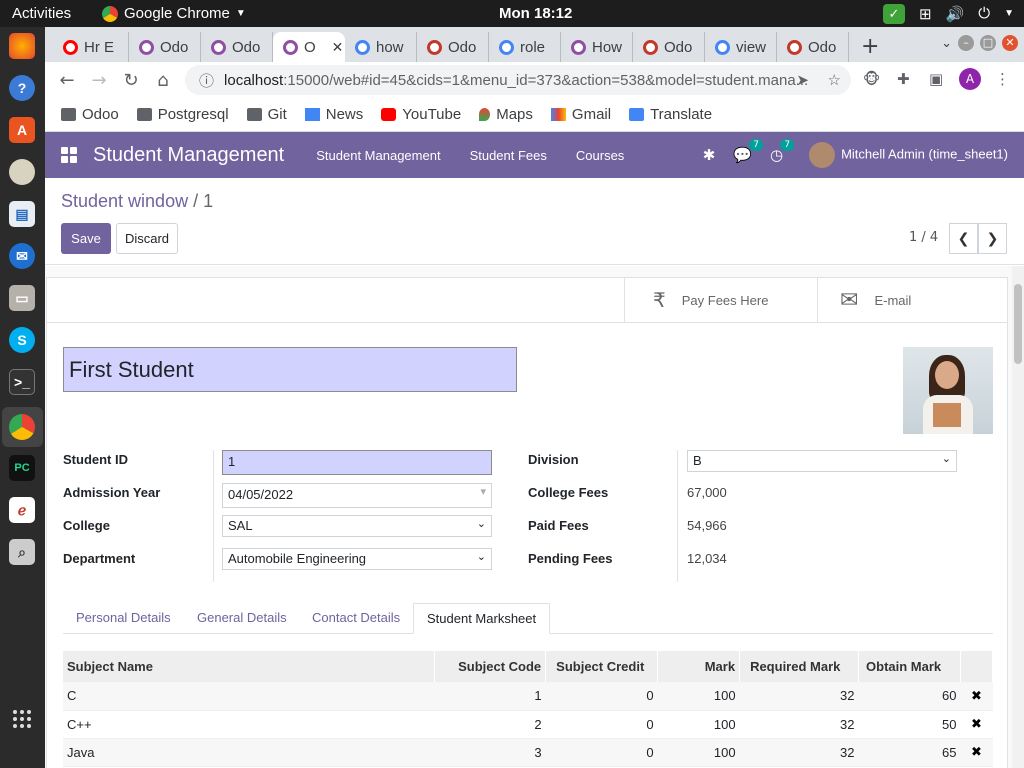  Describe the element at coordinates (249, 724) in the screenshot. I see `cell: C++` at that location.